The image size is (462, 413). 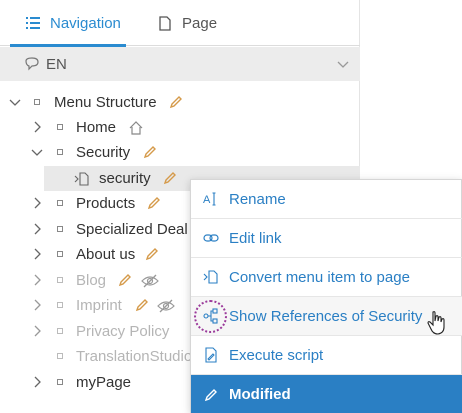 What do you see at coordinates (32, 64) in the screenshot?
I see `speech-bubble-icon` at bounding box center [32, 64].